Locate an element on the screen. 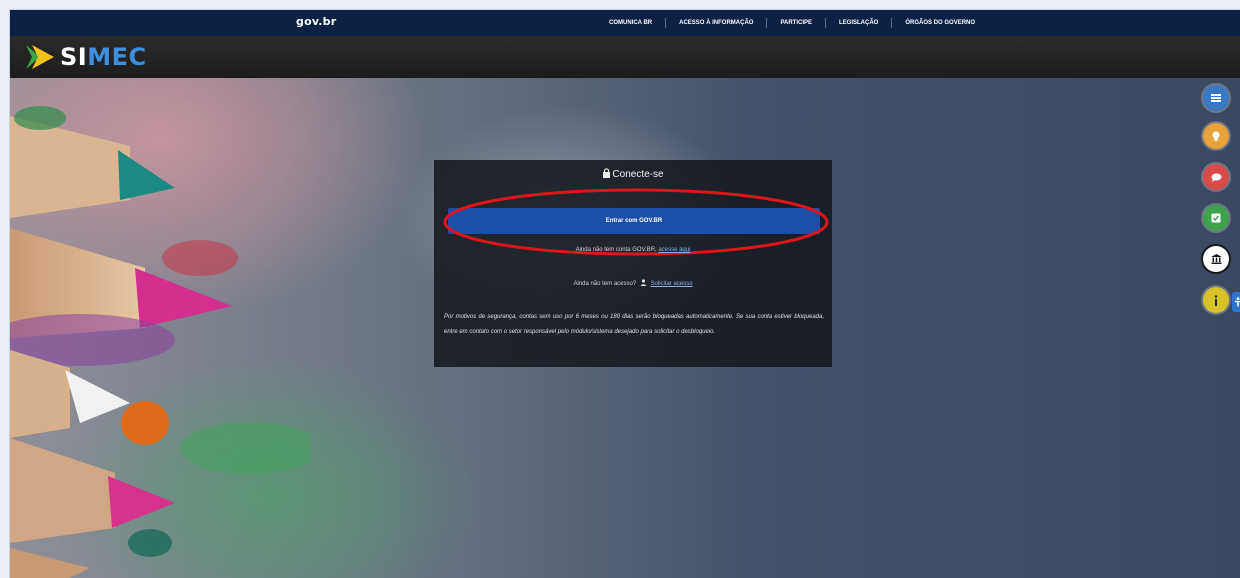  side-button-checkbox is located at coordinates (1216, 218).